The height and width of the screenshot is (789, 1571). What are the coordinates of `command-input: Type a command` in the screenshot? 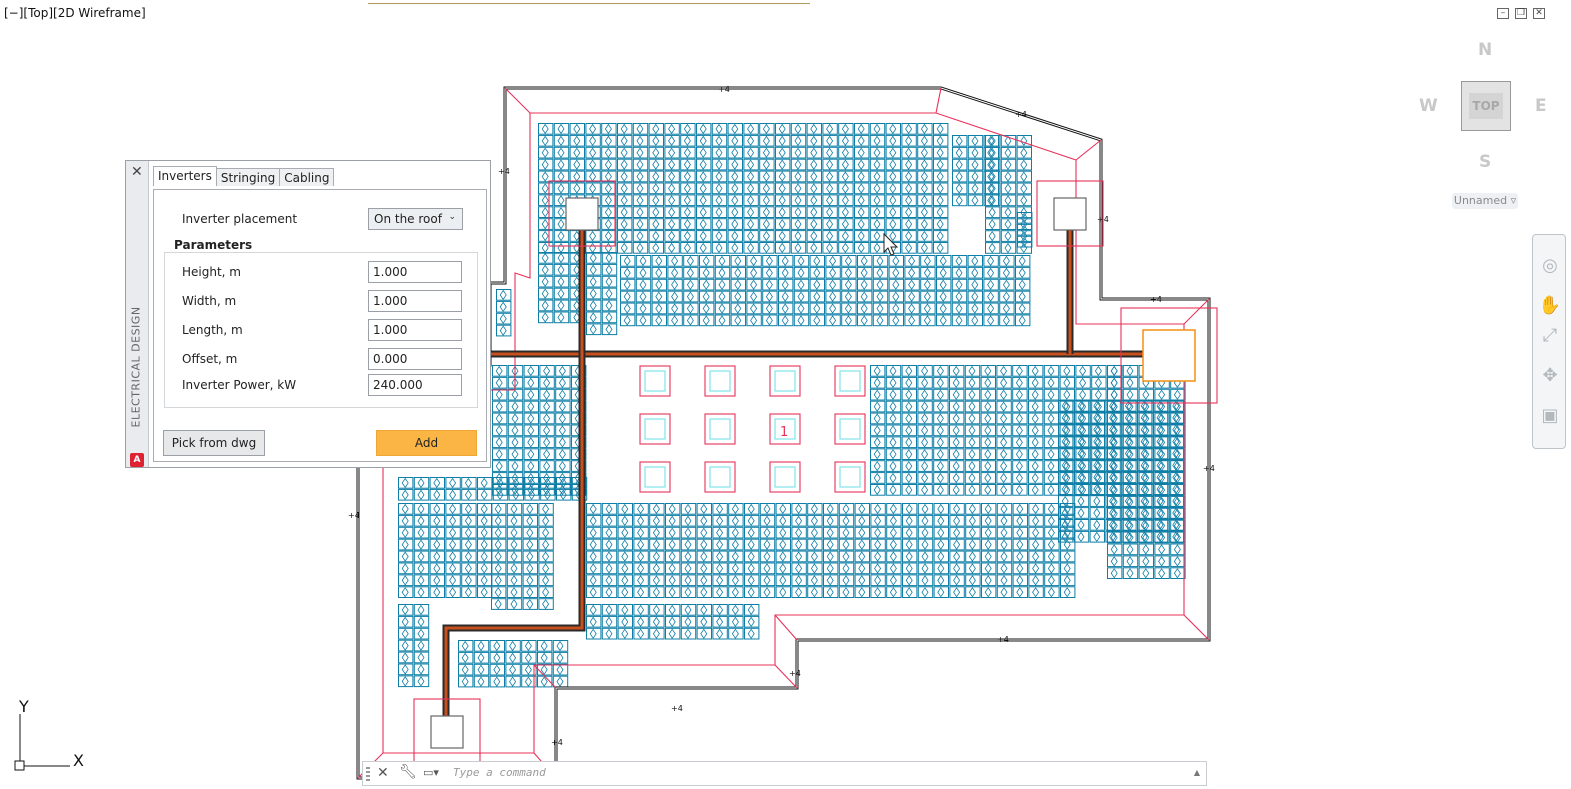 It's located at (499, 772).